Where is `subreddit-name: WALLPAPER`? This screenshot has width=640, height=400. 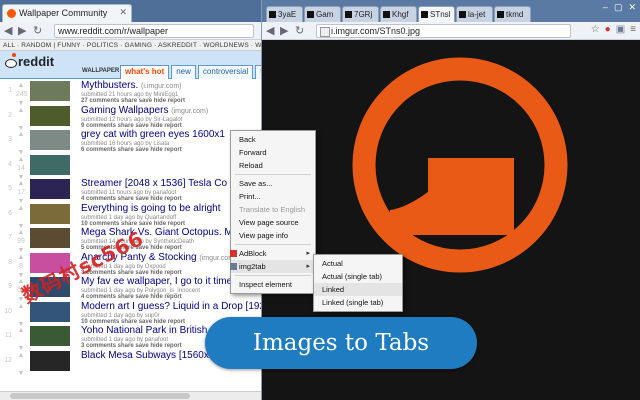 subreddit-name: WALLPAPER is located at coordinates (100, 71).